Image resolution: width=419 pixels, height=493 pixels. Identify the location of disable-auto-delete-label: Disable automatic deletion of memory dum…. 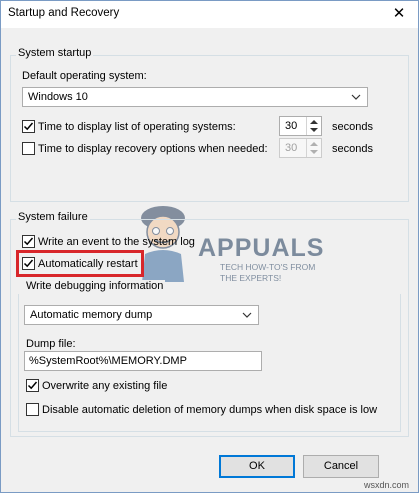
(210, 410).